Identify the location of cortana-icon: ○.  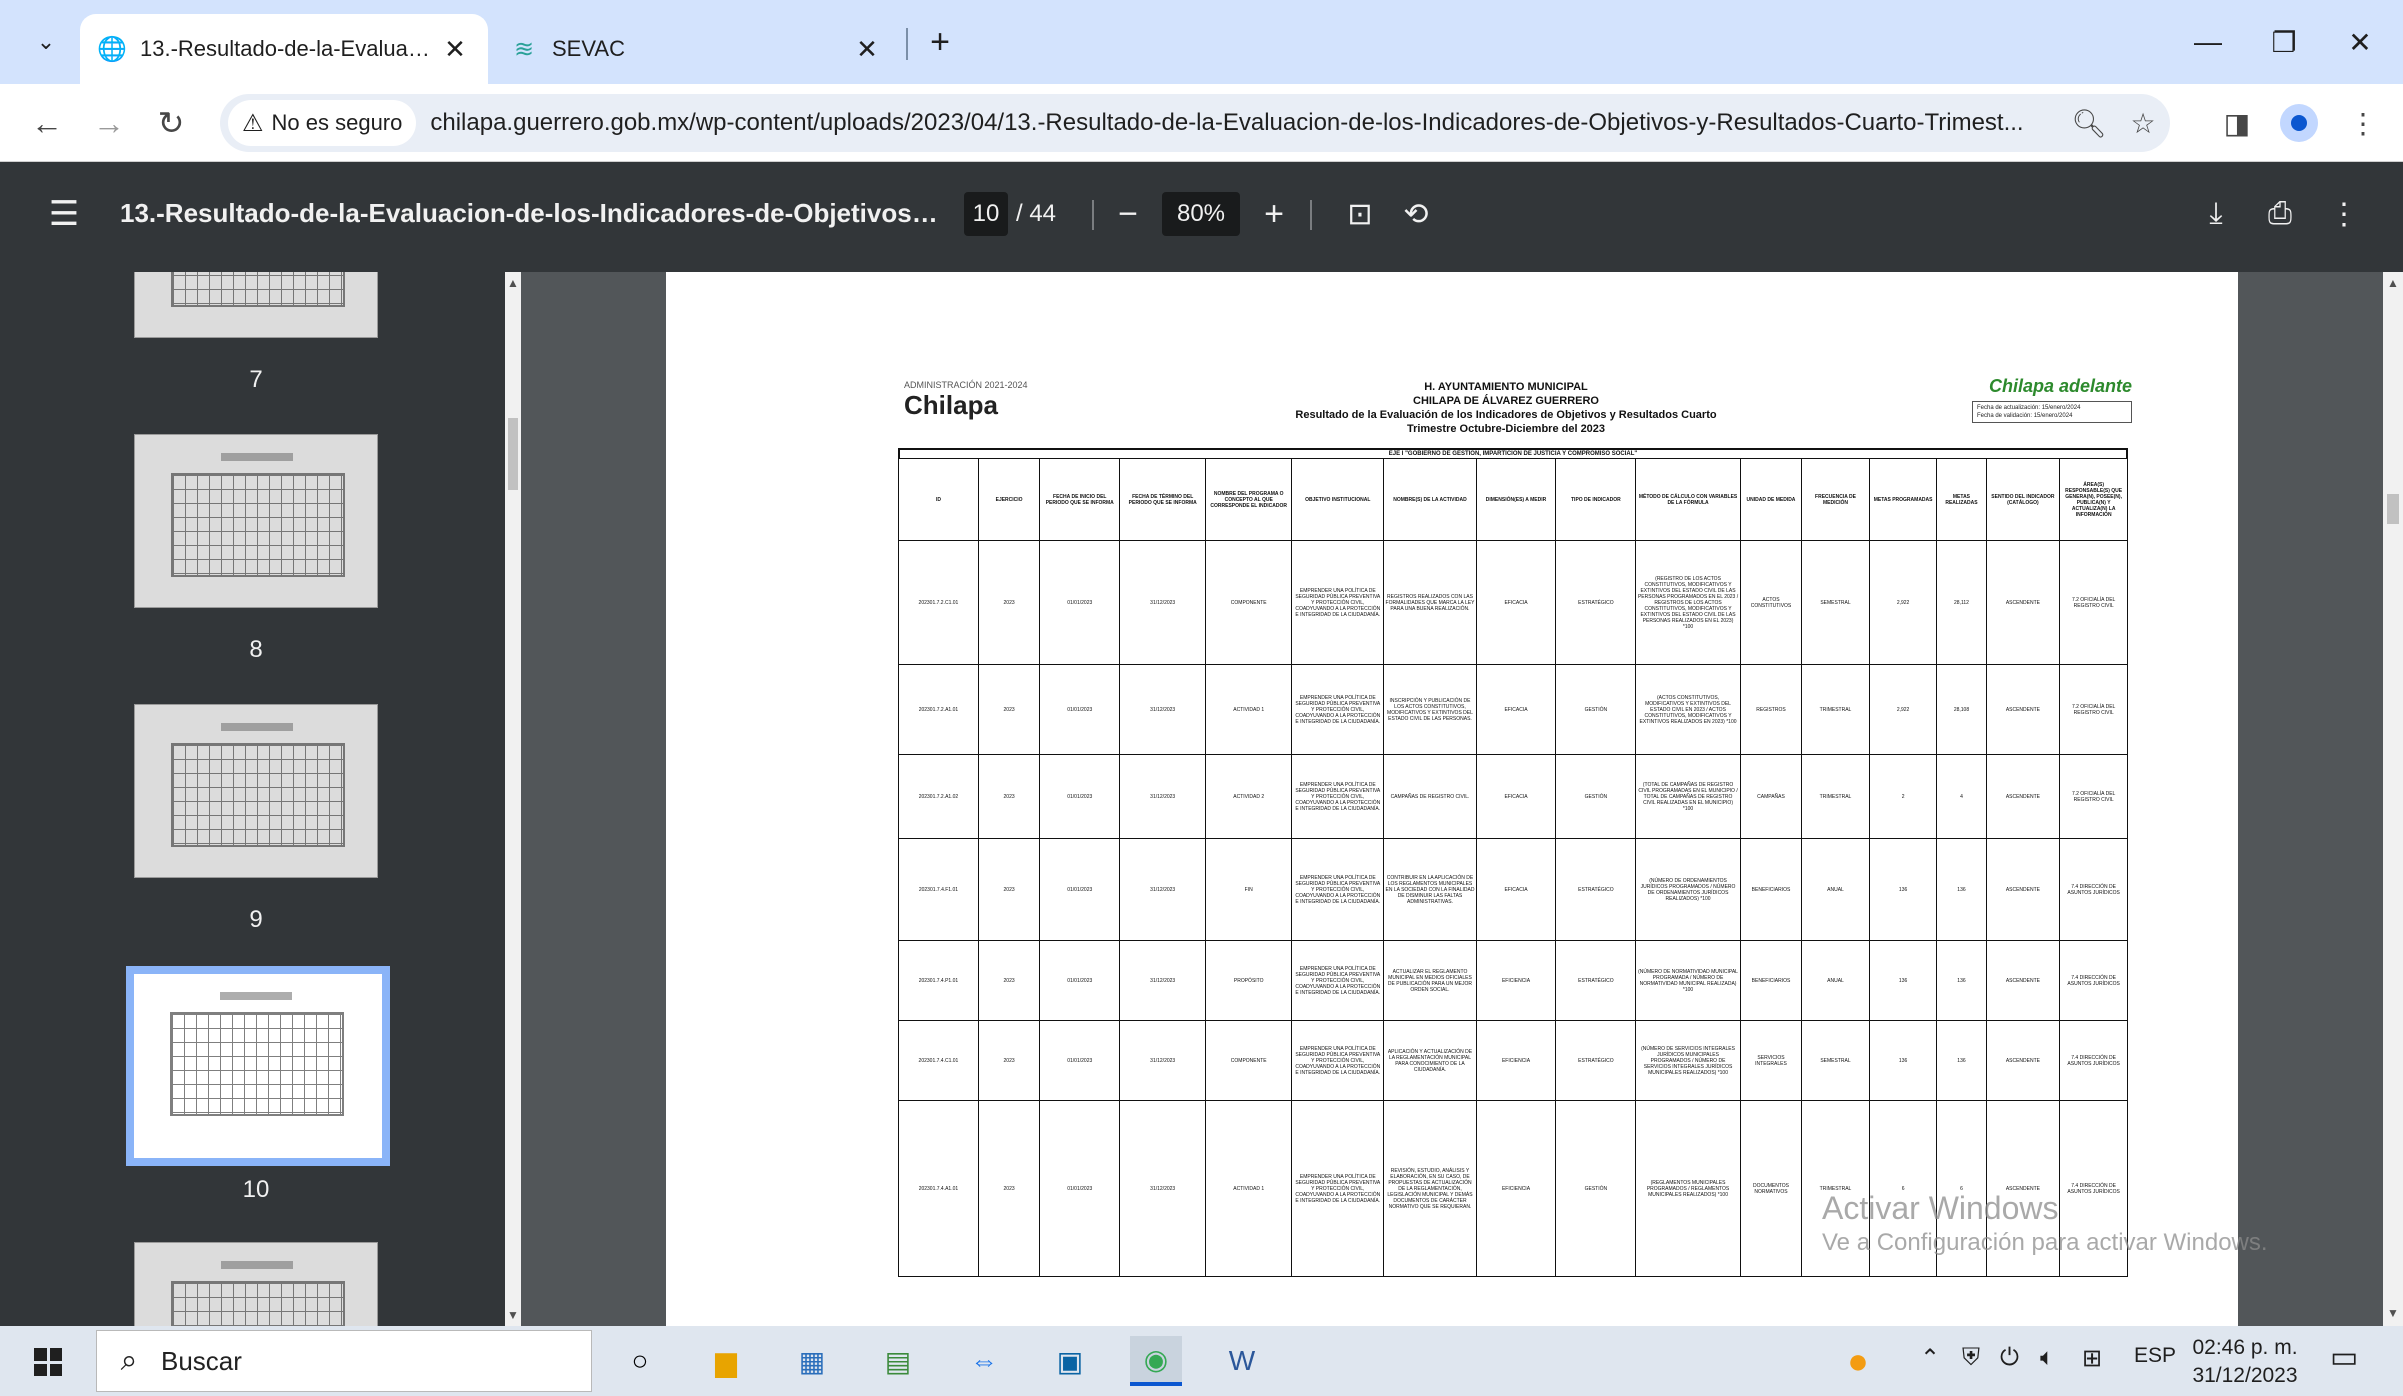
(640, 1361).